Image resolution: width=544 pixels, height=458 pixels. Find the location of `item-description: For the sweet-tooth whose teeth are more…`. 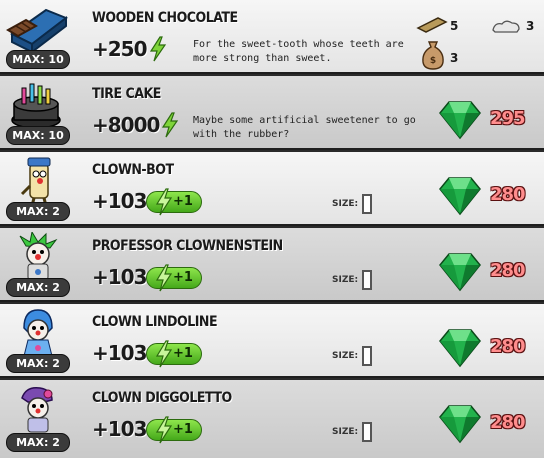

item-description: For the sweet-tooth whose teeth are more… is located at coordinates (298, 51).